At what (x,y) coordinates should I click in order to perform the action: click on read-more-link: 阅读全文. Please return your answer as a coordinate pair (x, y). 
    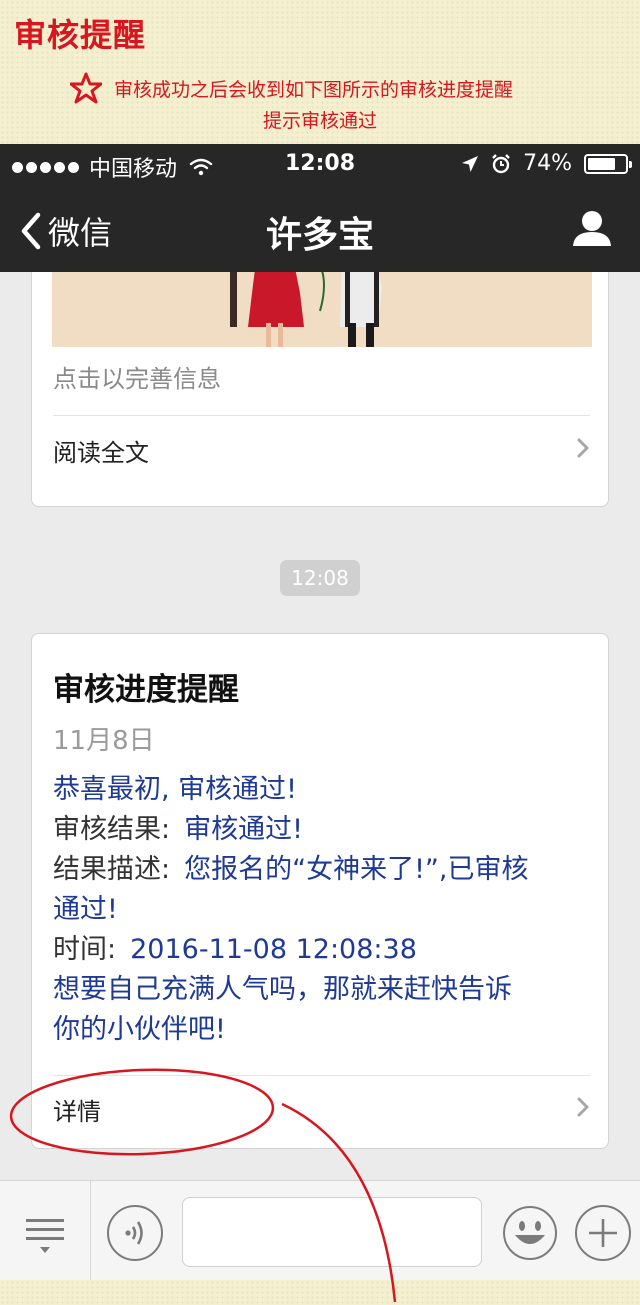
    Looking at the image, I should click on (101, 450).